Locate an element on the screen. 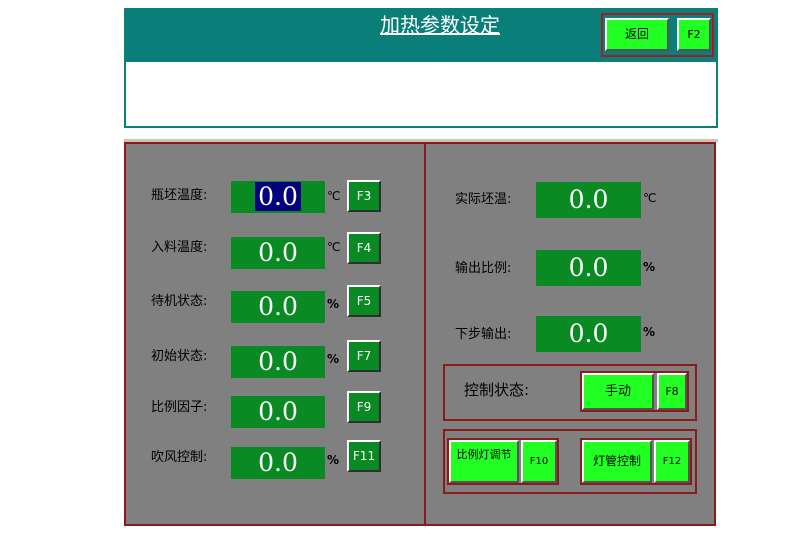 Image resolution: width=810 pixels, height=540 pixels. lamp-control-button: 灯管控制 is located at coordinates (617, 461).